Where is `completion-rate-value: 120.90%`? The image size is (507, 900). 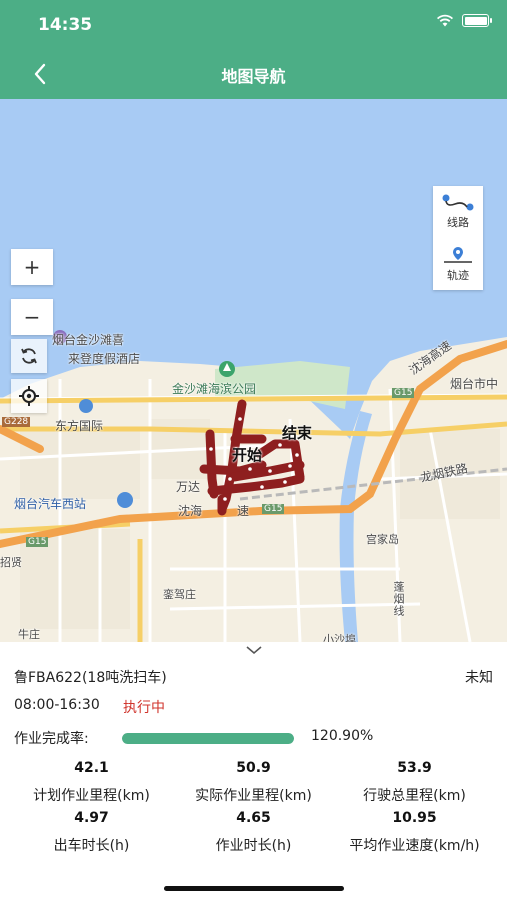 completion-rate-value: 120.90% is located at coordinates (342, 736).